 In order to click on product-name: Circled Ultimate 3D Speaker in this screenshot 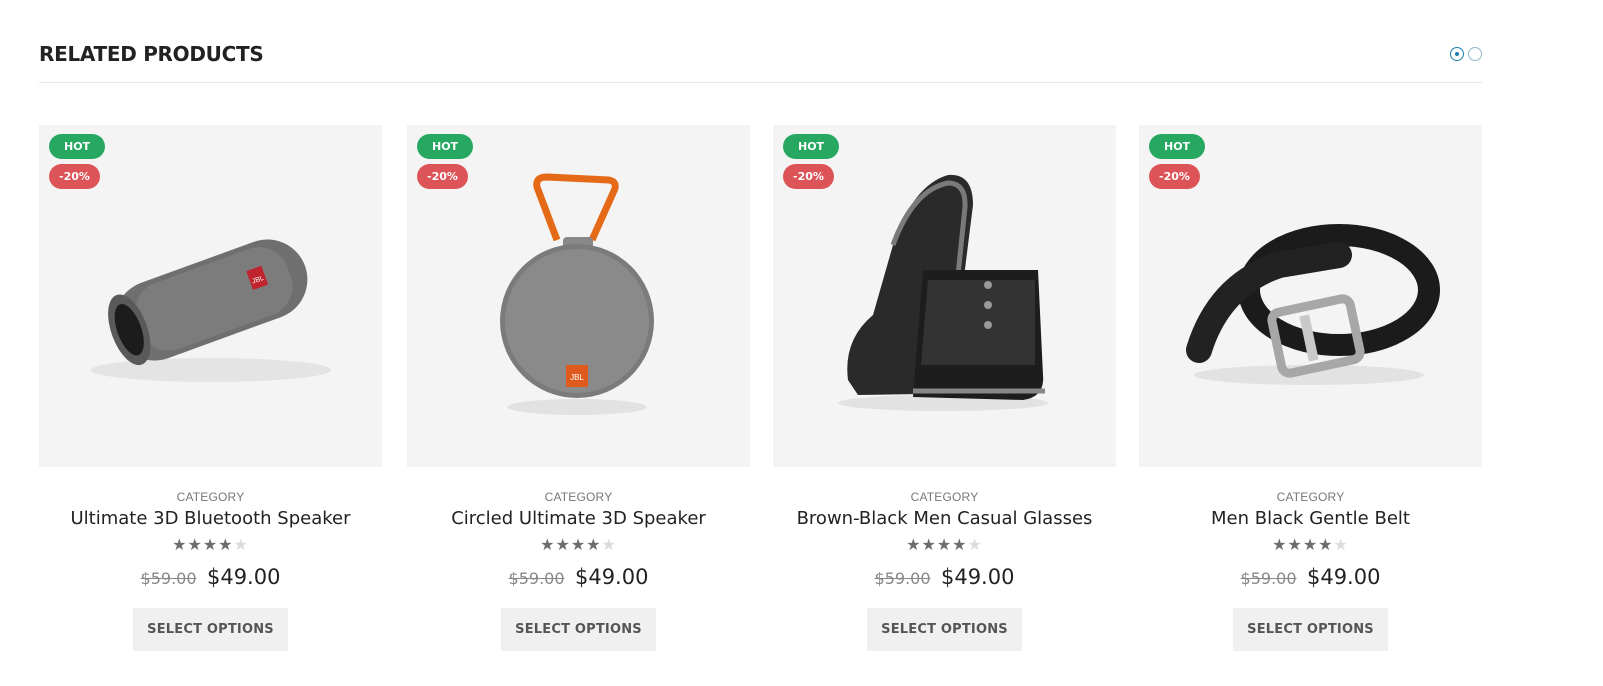, I will do `click(578, 518)`.